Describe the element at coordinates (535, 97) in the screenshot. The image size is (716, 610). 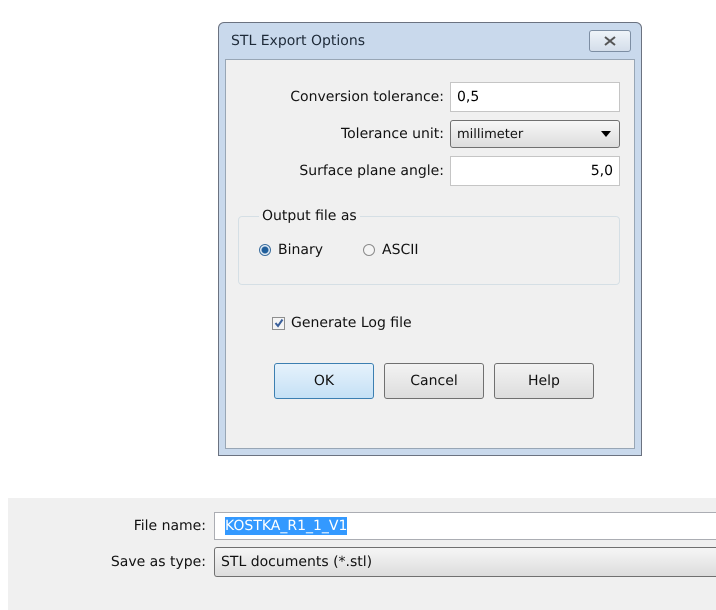
I see `input-field: 0,5` at that location.